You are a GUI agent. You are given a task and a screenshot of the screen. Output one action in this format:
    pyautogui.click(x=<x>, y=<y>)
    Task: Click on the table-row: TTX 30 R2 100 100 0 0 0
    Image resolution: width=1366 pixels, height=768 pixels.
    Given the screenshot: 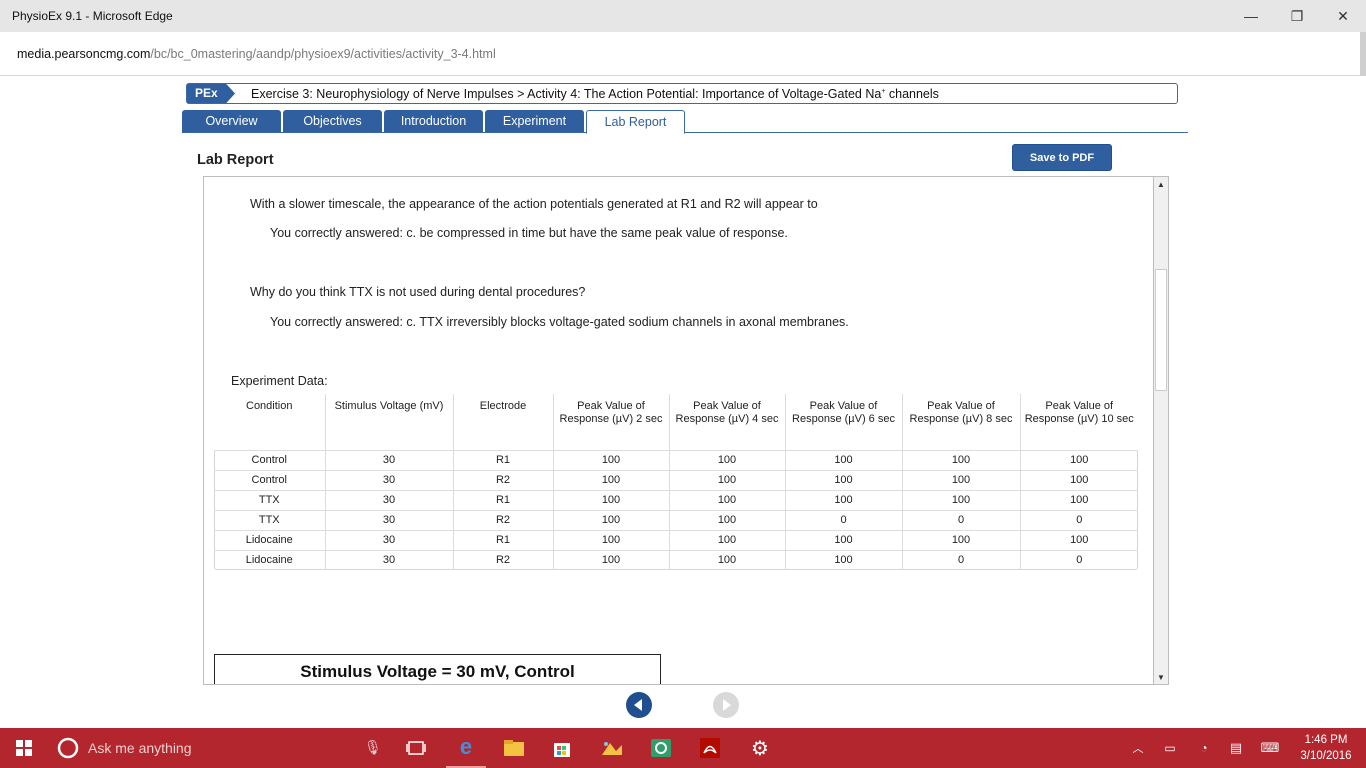 What is the action you would take?
    pyautogui.click(x=676, y=519)
    